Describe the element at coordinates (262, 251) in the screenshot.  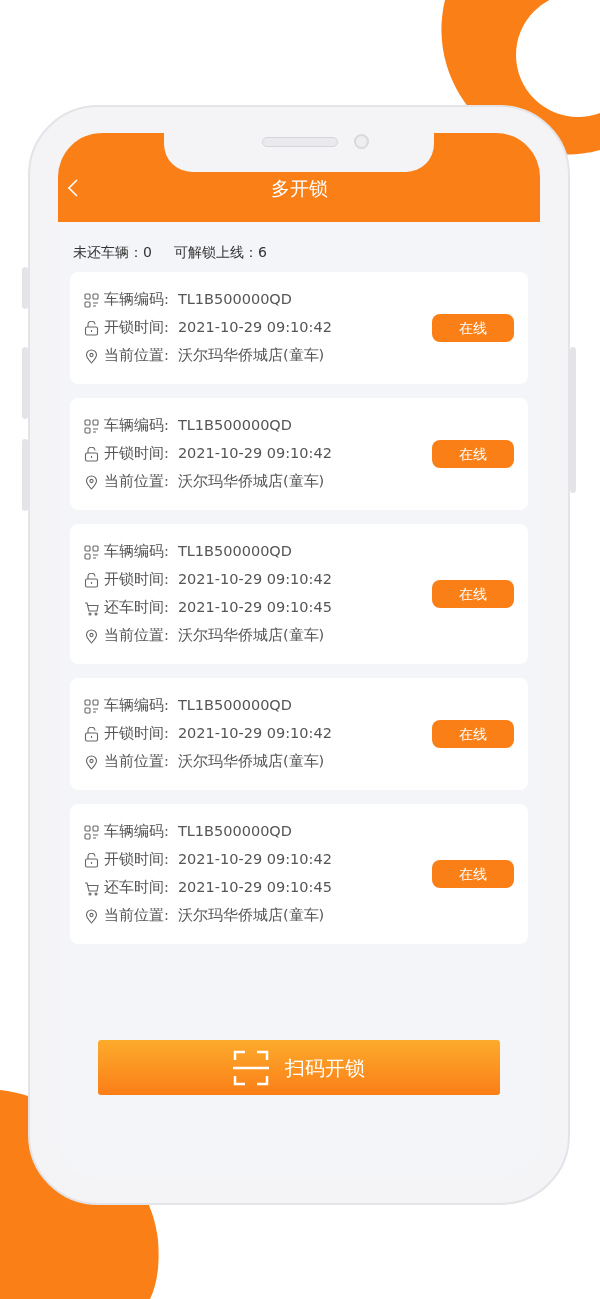
I see `summary-value: 6` at that location.